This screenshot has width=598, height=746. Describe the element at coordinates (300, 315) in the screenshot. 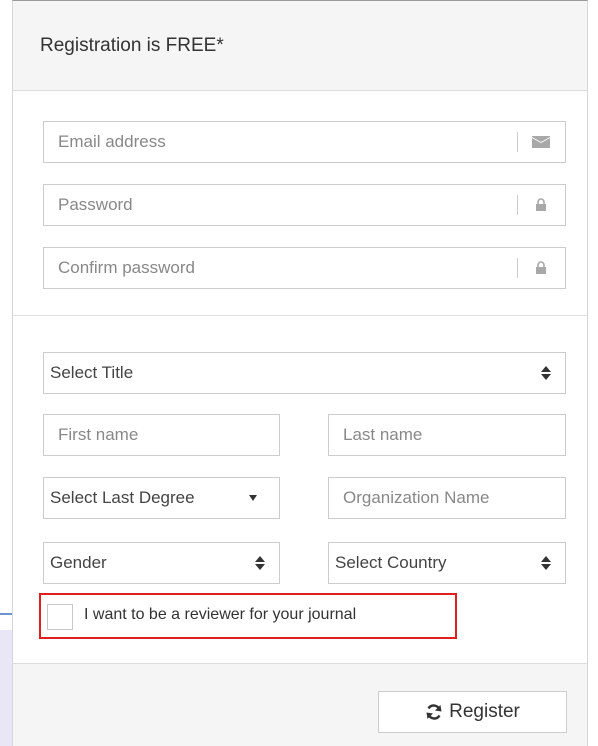

I see `section-divider` at that location.